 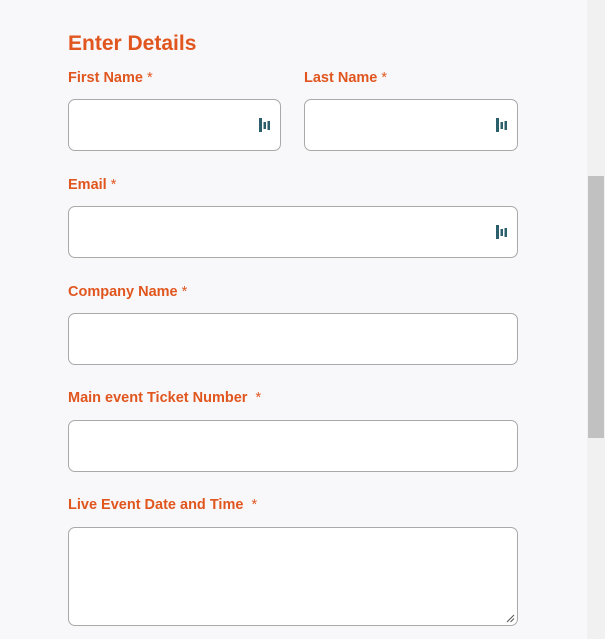 What do you see at coordinates (158, 398) in the screenshot?
I see `ticket-number-label-text: Main event Ticket Number` at bounding box center [158, 398].